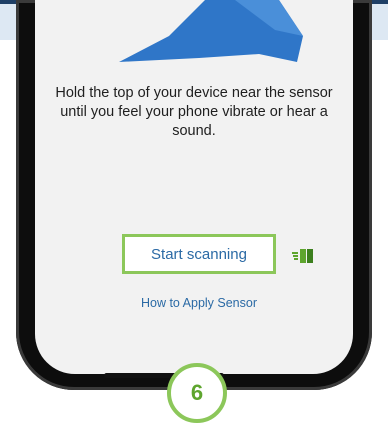  Describe the element at coordinates (211, 31) in the screenshot. I see `phone-illustration-icon` at that location.